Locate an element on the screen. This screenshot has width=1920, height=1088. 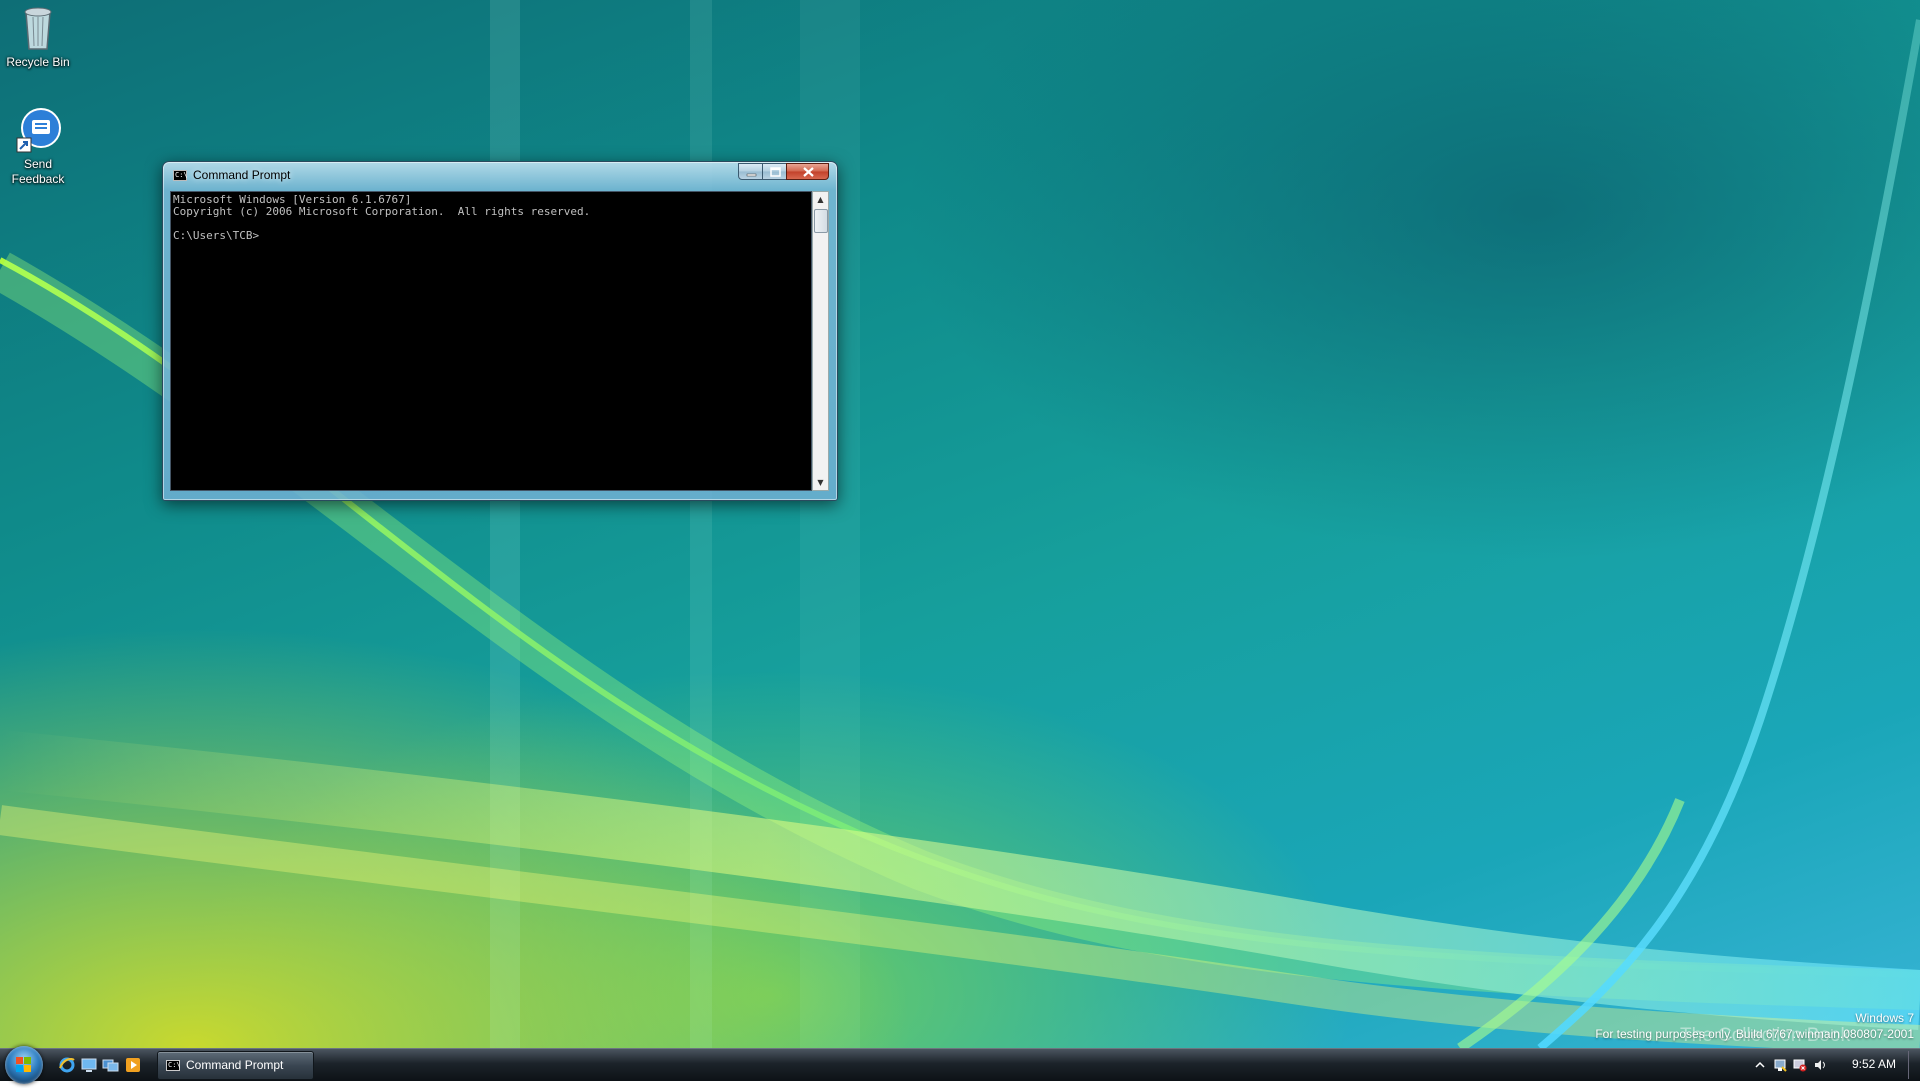
desktop-icon-send-feedback: Send Feedback is located at coordinates (38, 147).